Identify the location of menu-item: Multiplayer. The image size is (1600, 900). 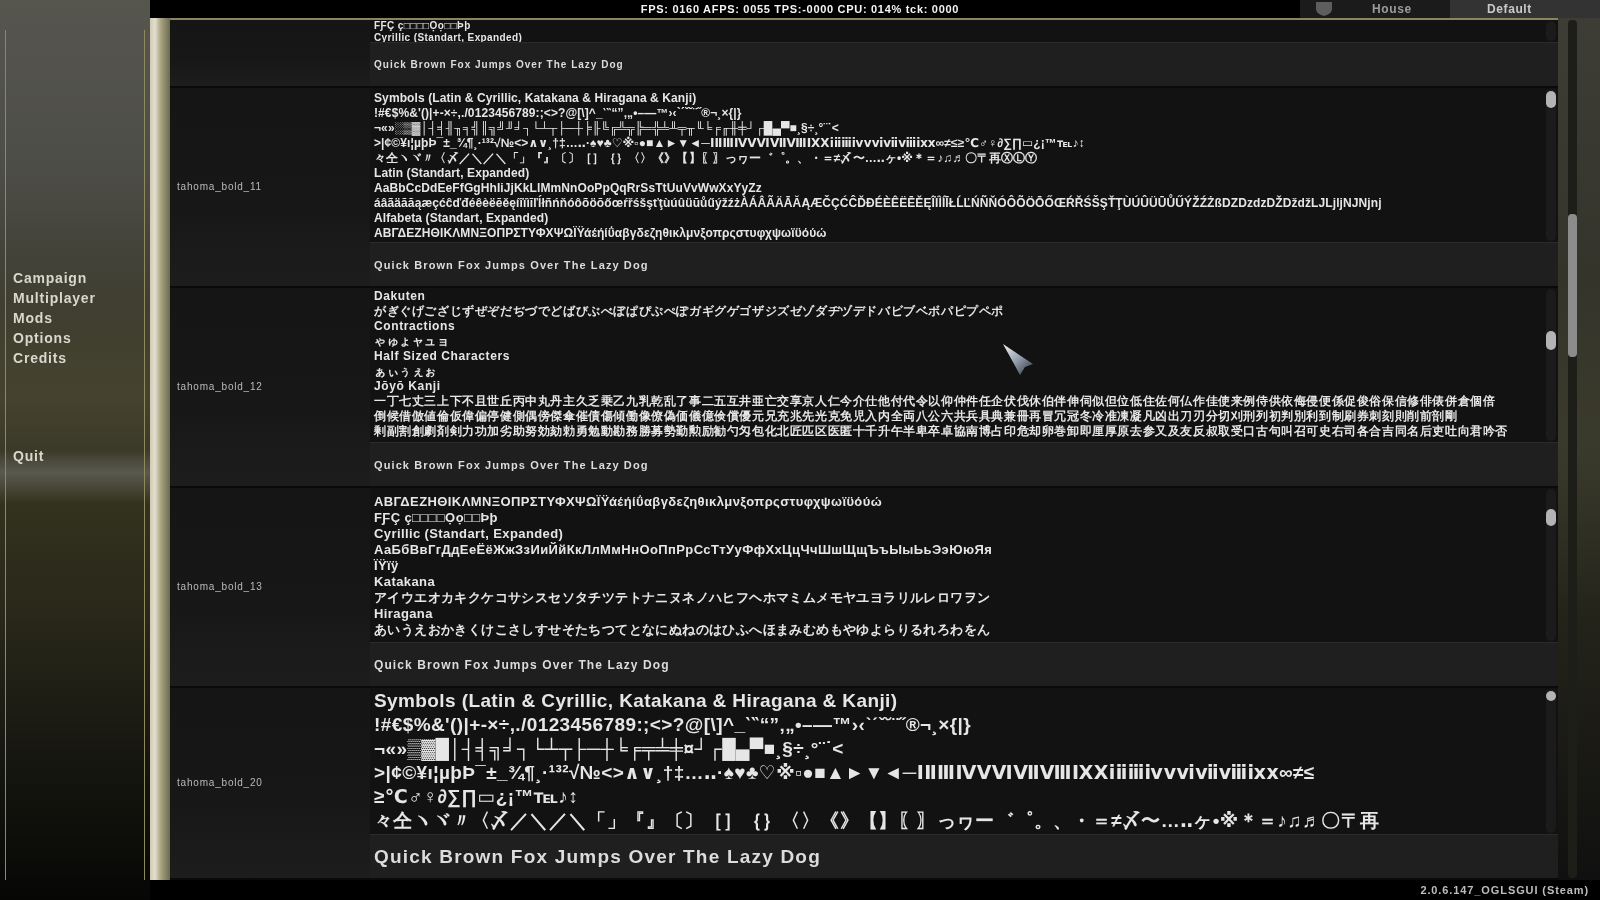
(54, 298).